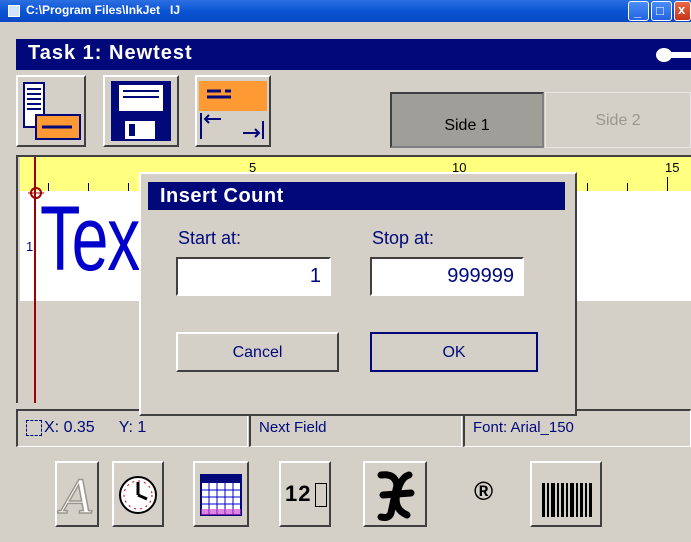  I want to click on tab-side-2: Side 2, so click(618, 120).